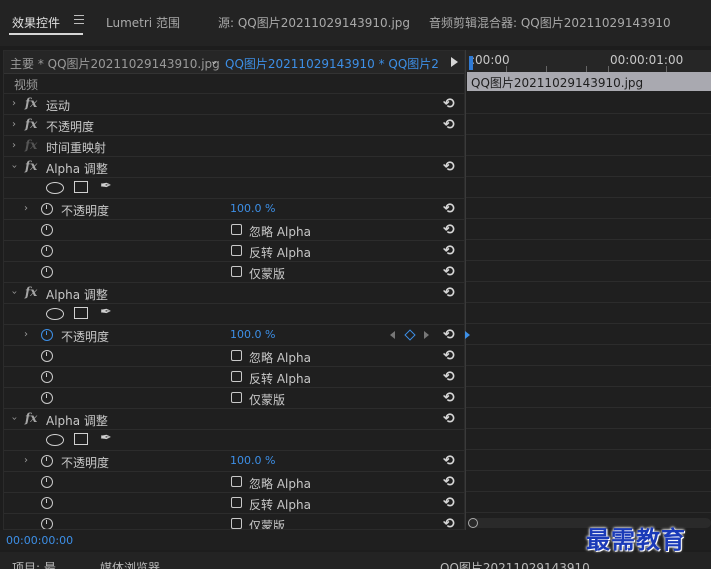  I want to click on tab-media-browser: 媒体浏览器, so click(130, 564).